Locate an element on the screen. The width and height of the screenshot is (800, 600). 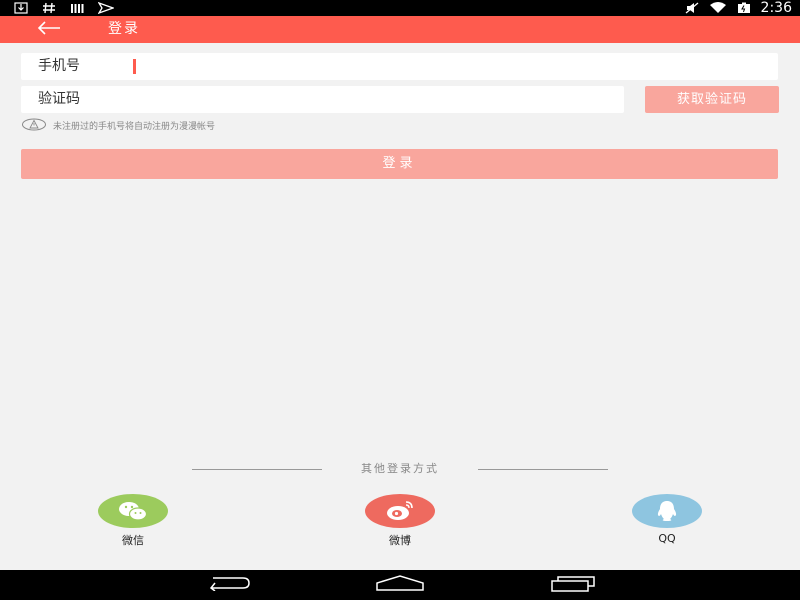
weibo-login-button: 微博 is located at coordinates (400, 521).